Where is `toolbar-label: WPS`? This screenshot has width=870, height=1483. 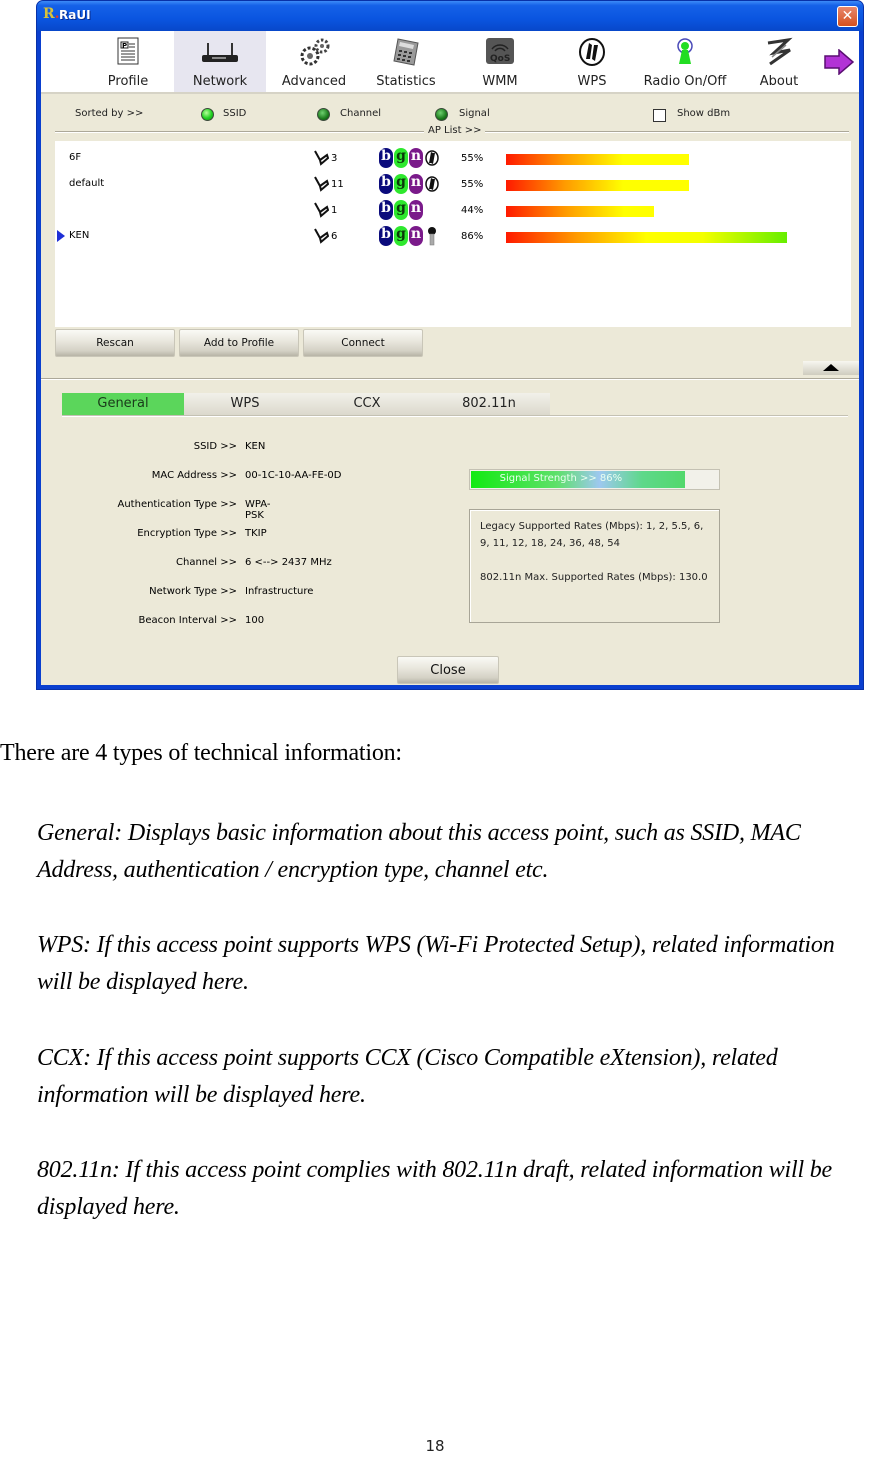 toolbar-label: WPS is located at coordinates (592, 81).